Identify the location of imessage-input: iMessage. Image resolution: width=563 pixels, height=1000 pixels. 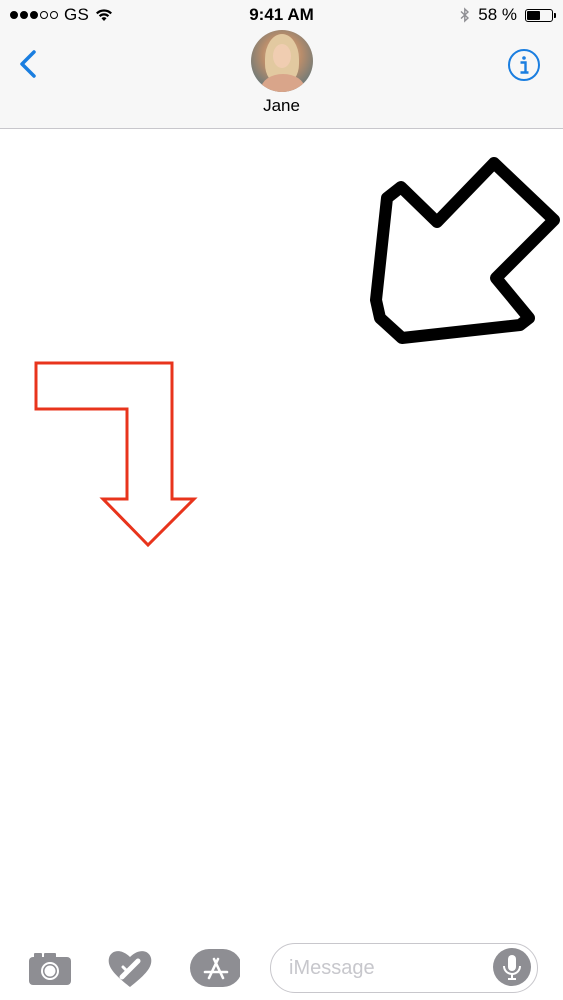
(404, 968).